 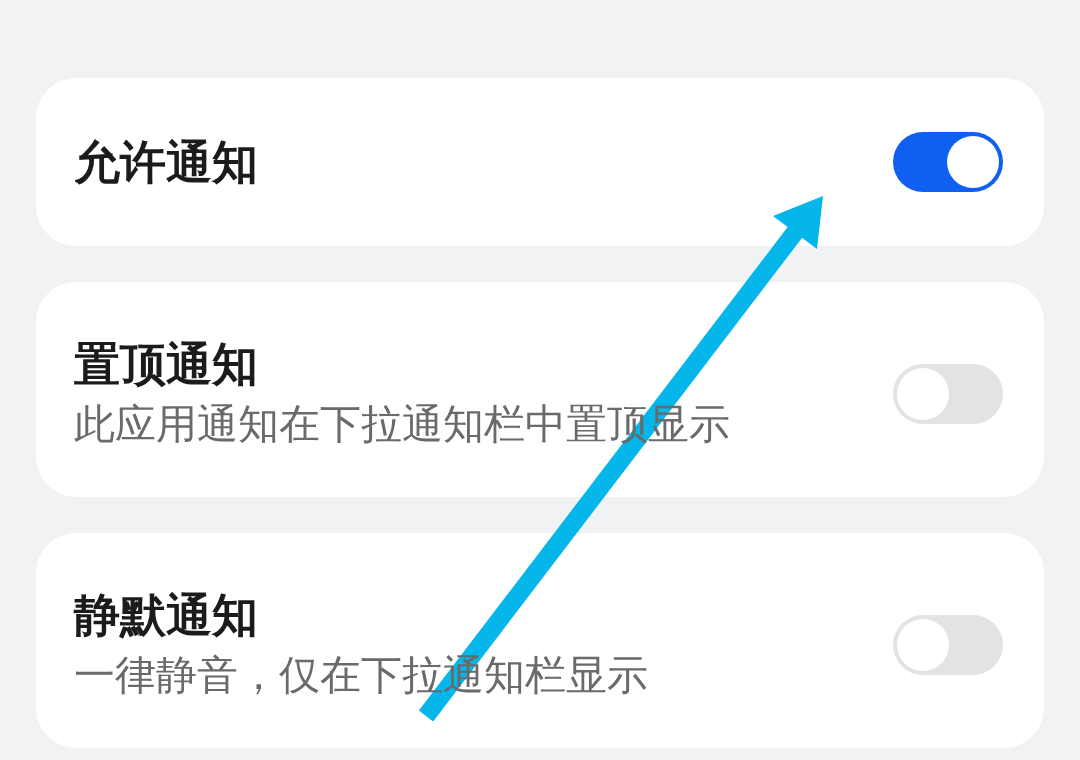 What do you see at coordinates (166, 364) in the screenshot?
I see `setting-title: 置顶通知` at bounding box center [166, 364].